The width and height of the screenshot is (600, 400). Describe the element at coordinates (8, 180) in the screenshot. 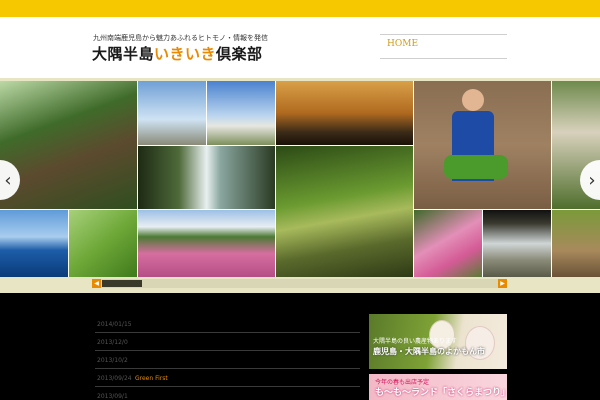

I see `chevron-left-icon: ‹` at that location.